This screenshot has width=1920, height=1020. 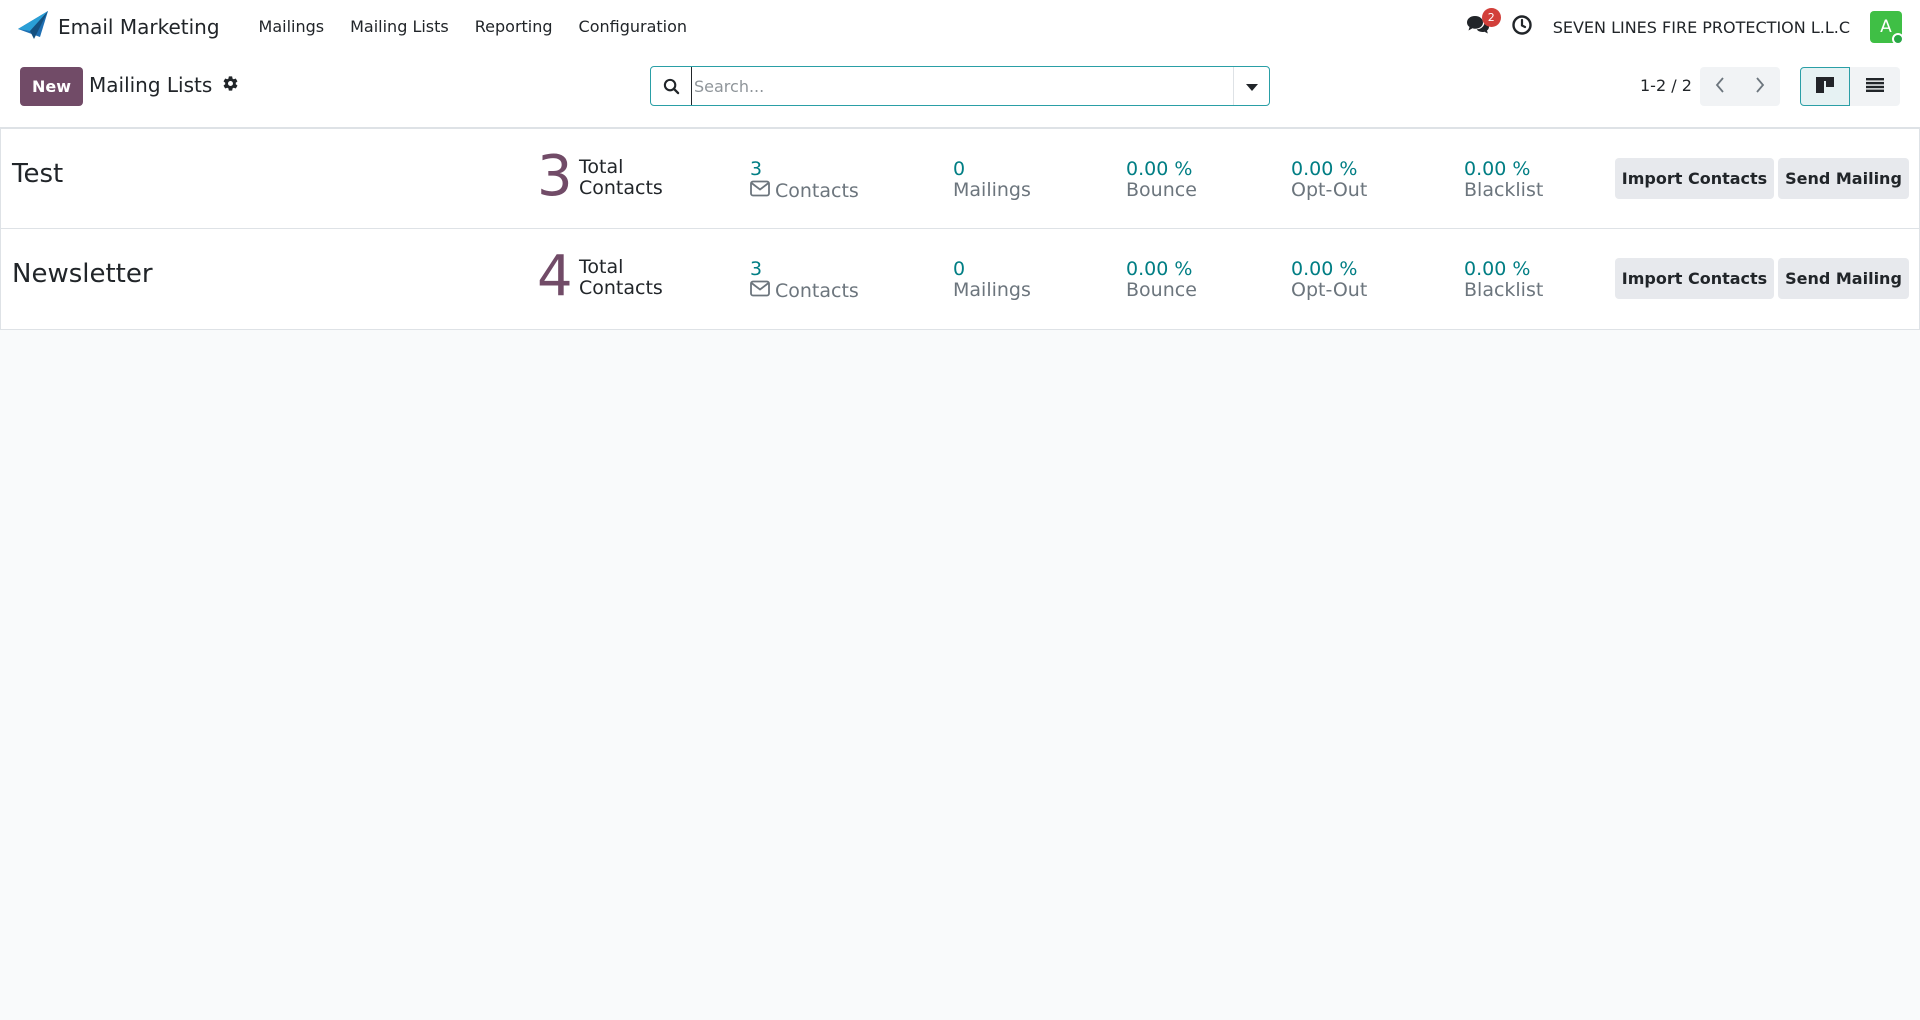 What do you see at coordinates (555, 276) in the screenshot?
I see `total-contacts-count: 4` at bounding box center [555, 276].